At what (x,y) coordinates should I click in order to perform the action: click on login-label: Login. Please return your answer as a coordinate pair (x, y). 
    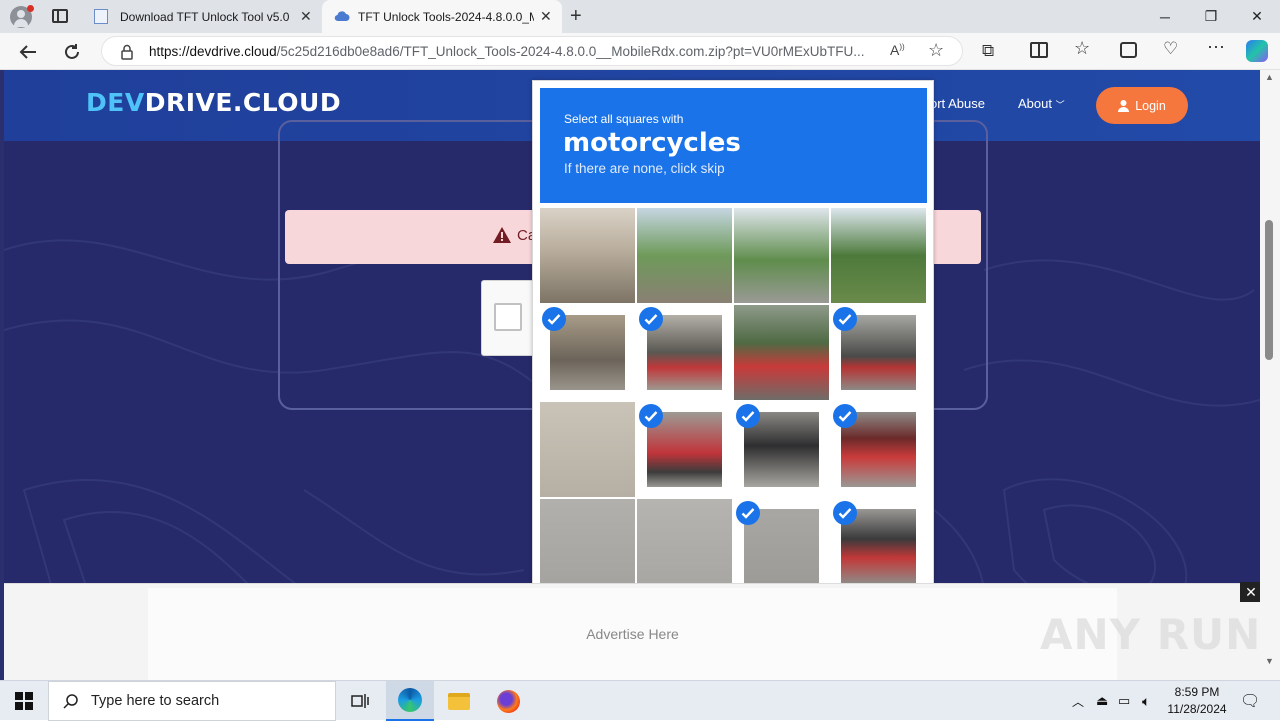
    Looking at the image, I should click on (1150, 105).